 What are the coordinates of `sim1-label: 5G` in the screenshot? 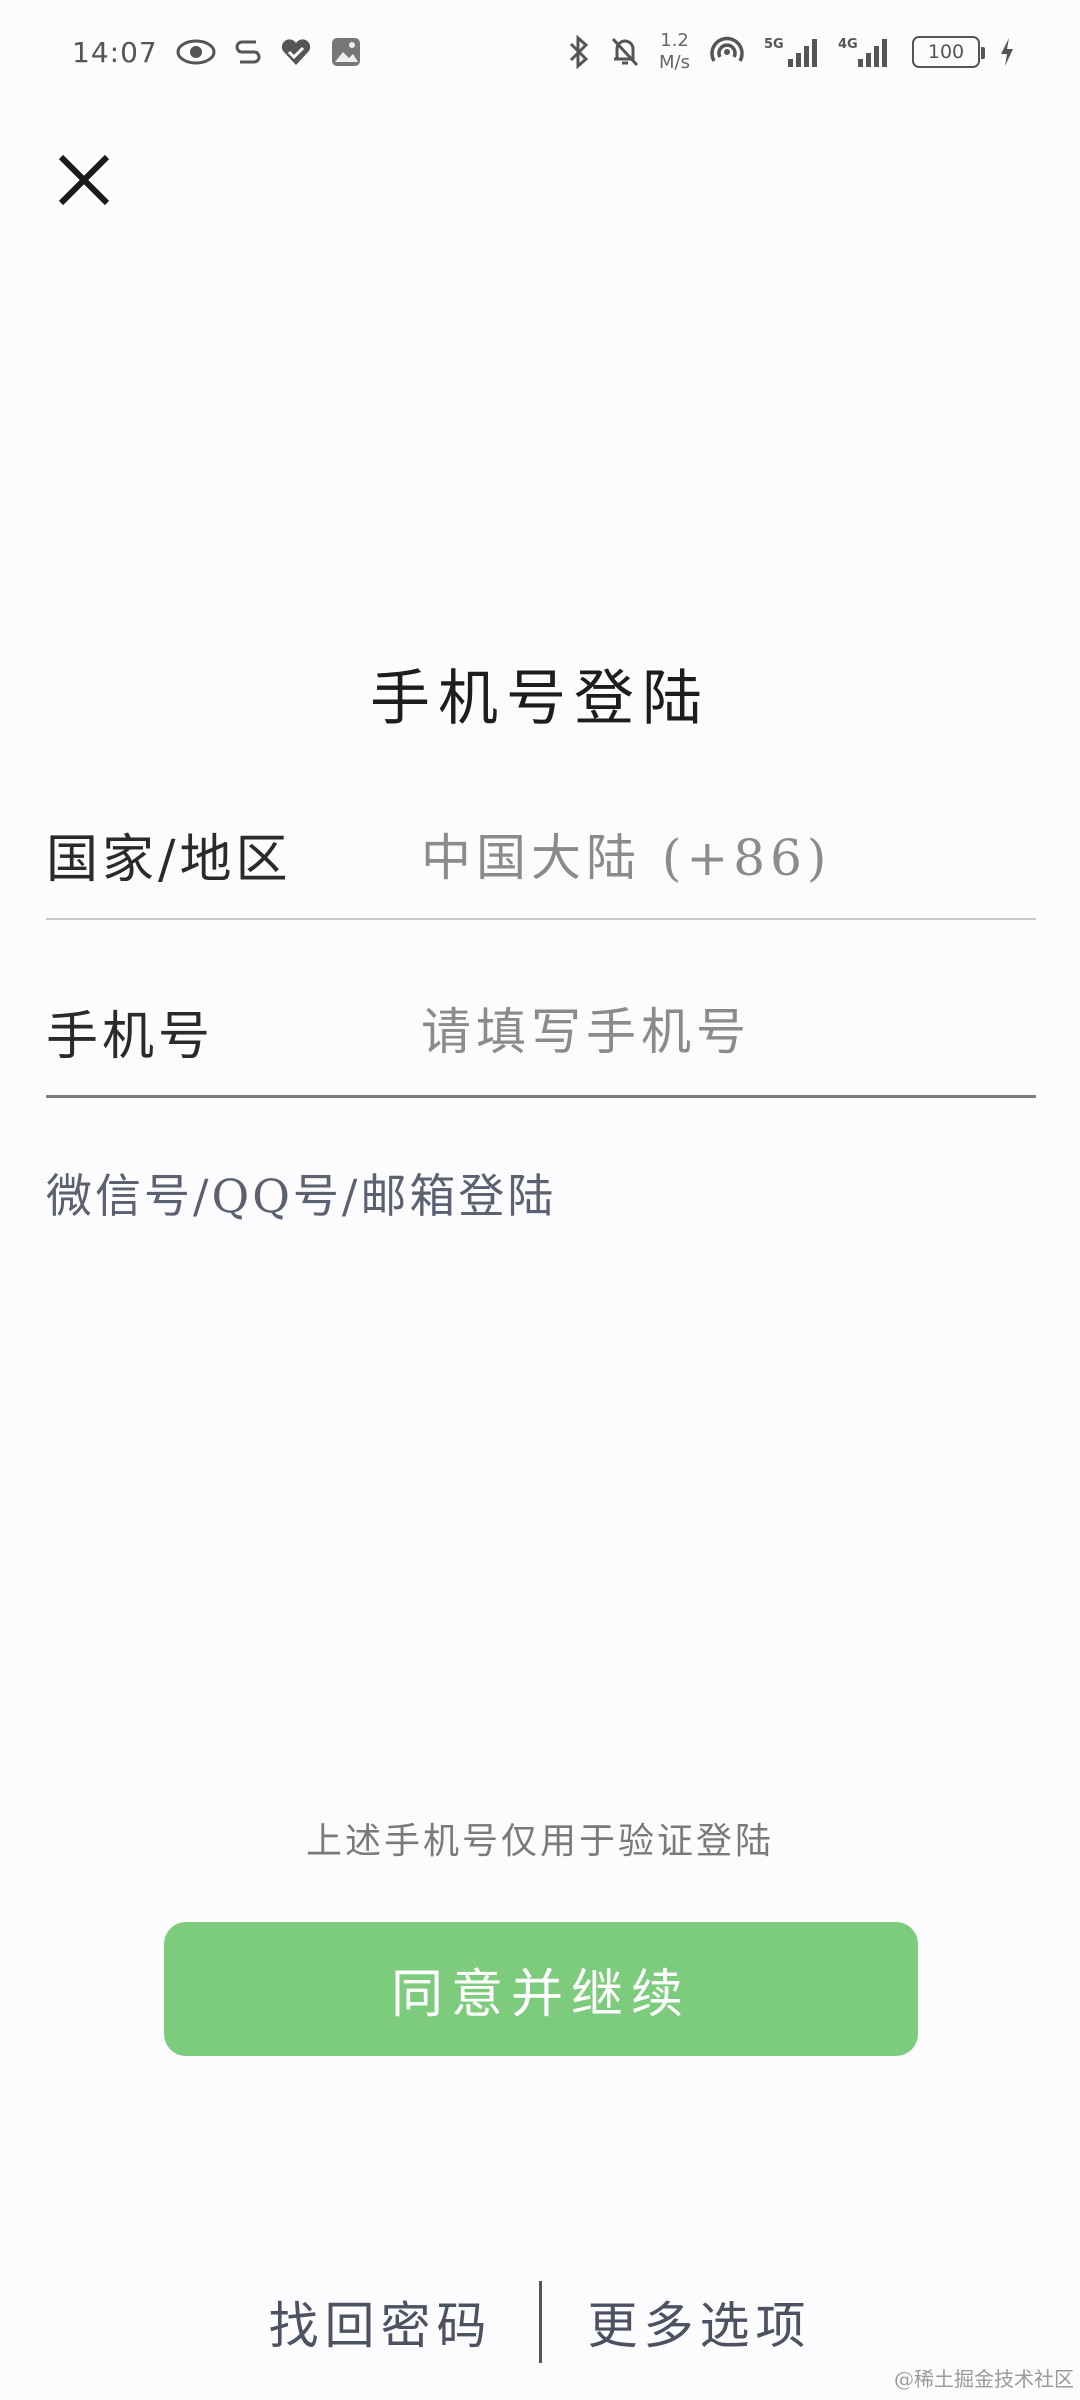 It's located at (774, 44).